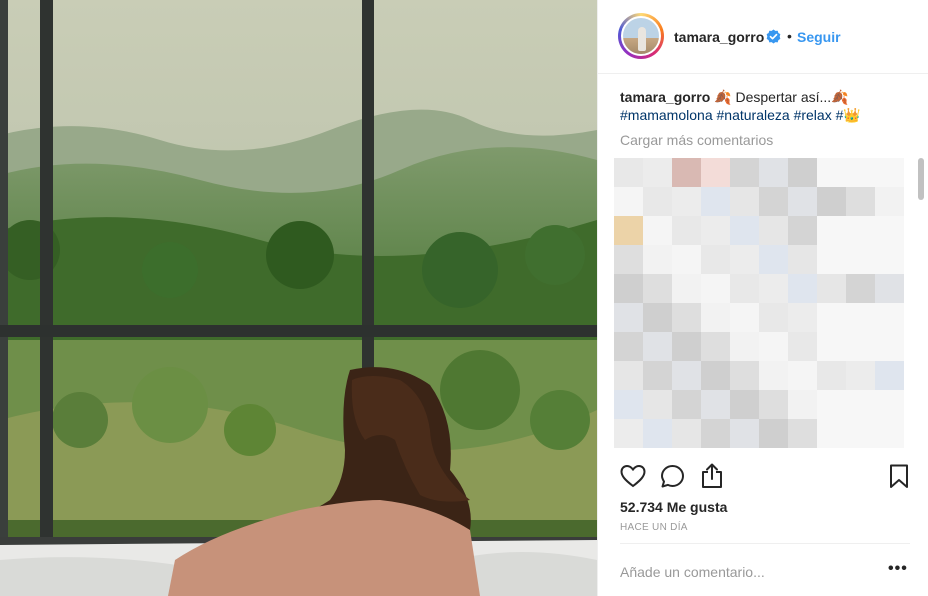 The image size is (928, 596). What do you see at coordinates (666, 115) in the screenshot?
I see `hashtag-mamamolona: #mamamolona` at bounding box center [666, 115].